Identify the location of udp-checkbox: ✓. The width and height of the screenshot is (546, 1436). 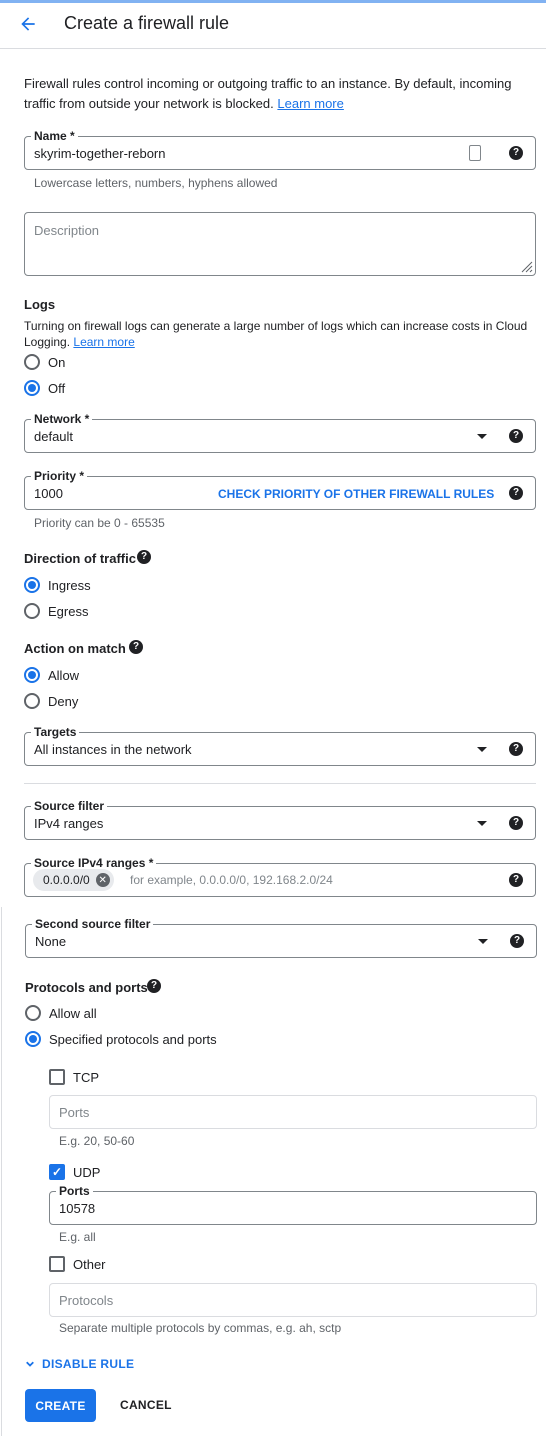
(57, 1172).